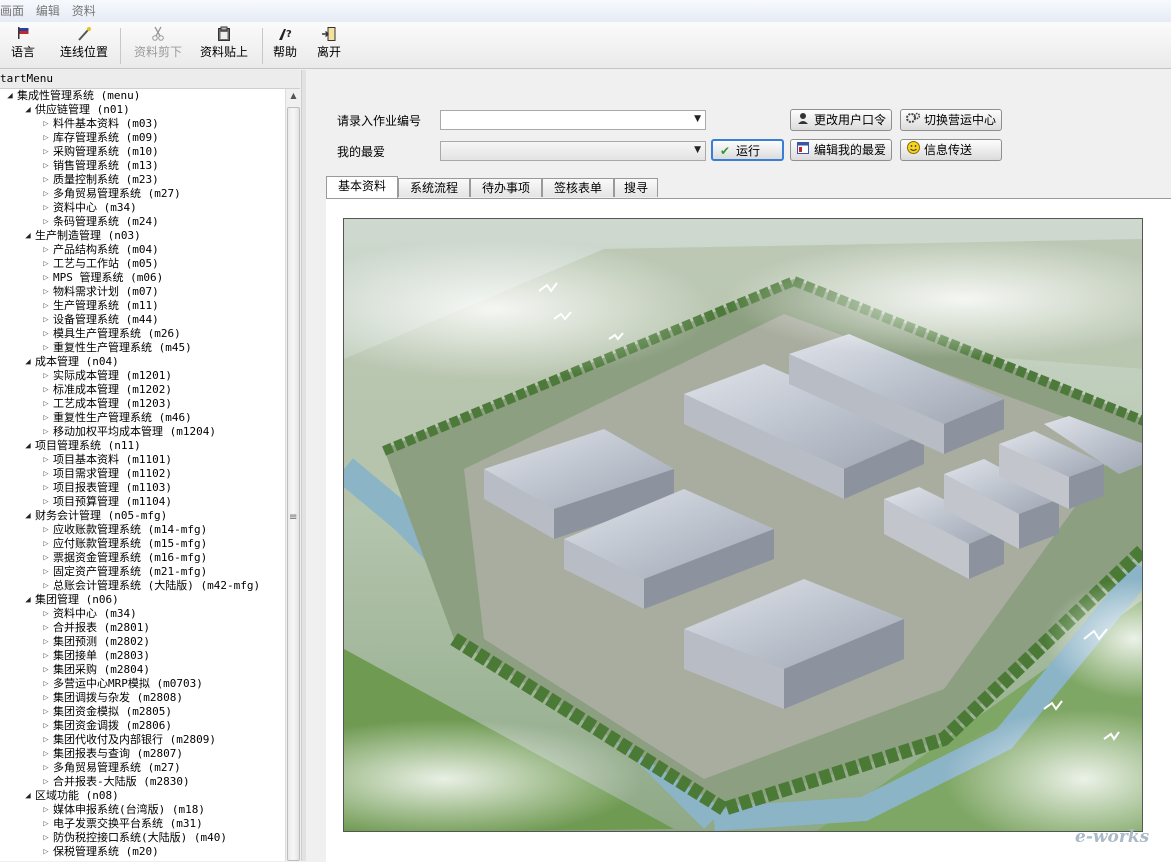 Image resolution: width=1171 pixels, height=862 pixels. What do you see at coordinates (142, 754) in the screenshot?
I see `tree-node: ▷ 集团报表与查询 (m2807)` at bounding box center [142, 754].